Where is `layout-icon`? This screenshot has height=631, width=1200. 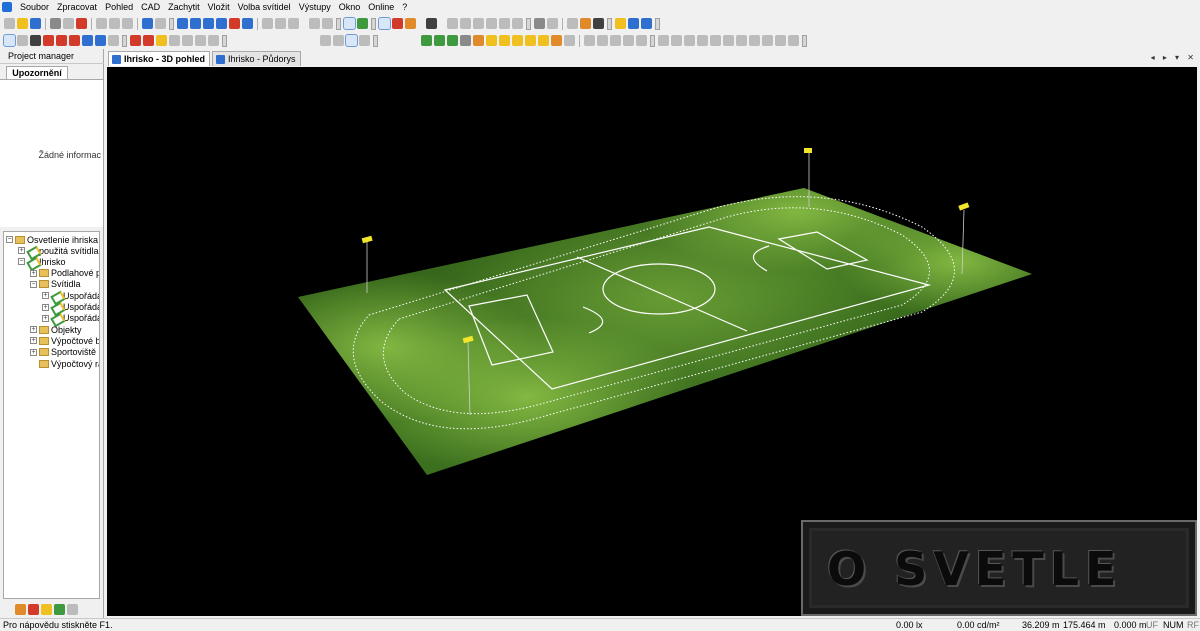
layout-icon is located at coordinates (633, 23).